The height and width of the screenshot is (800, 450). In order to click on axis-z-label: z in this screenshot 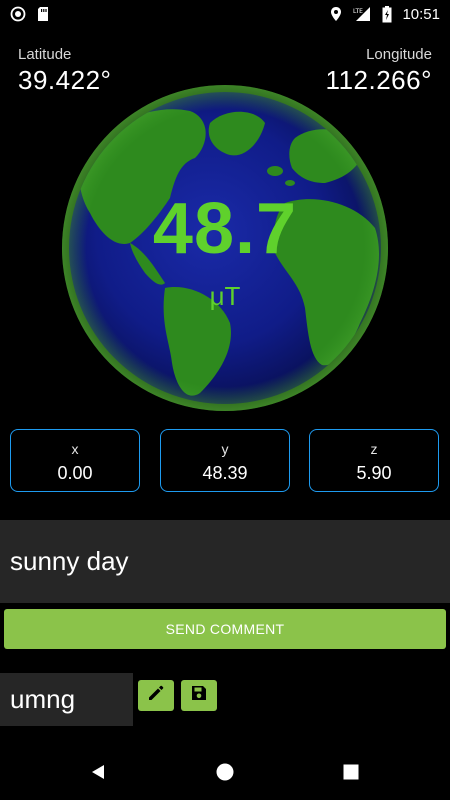, I will do `click(374, 449)`.